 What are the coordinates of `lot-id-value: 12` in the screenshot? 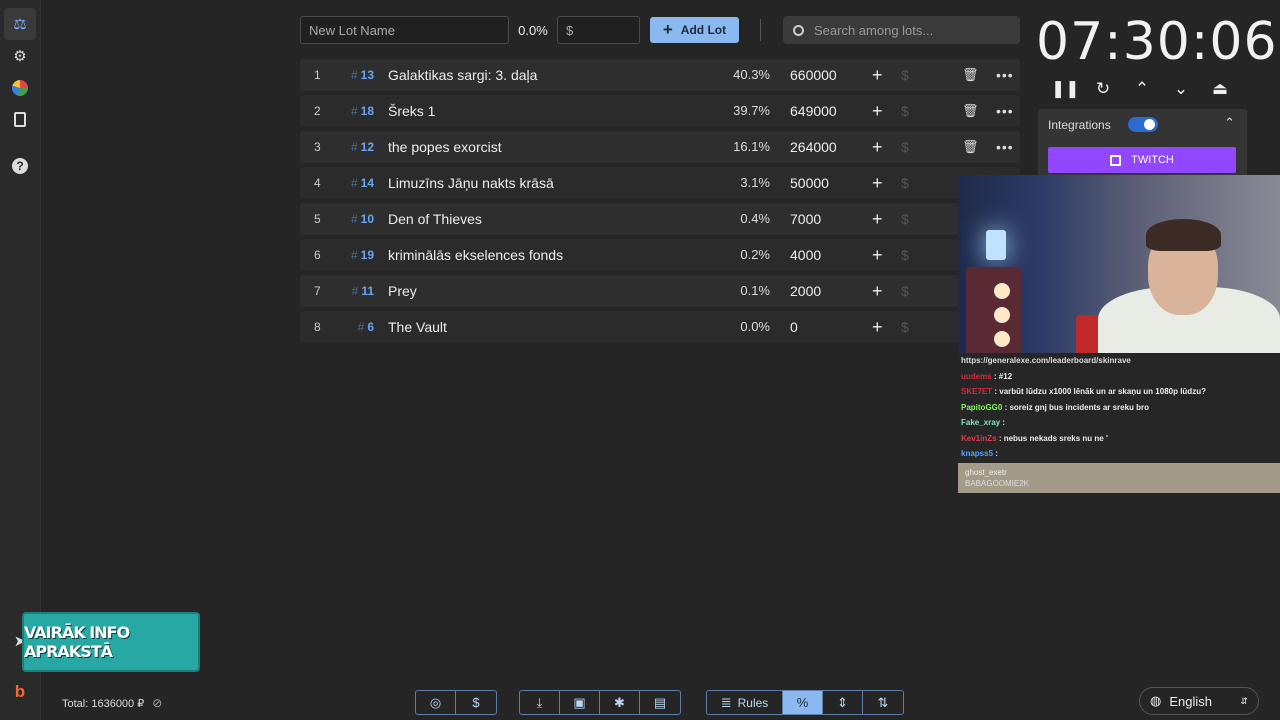 It's located at (367, 147).